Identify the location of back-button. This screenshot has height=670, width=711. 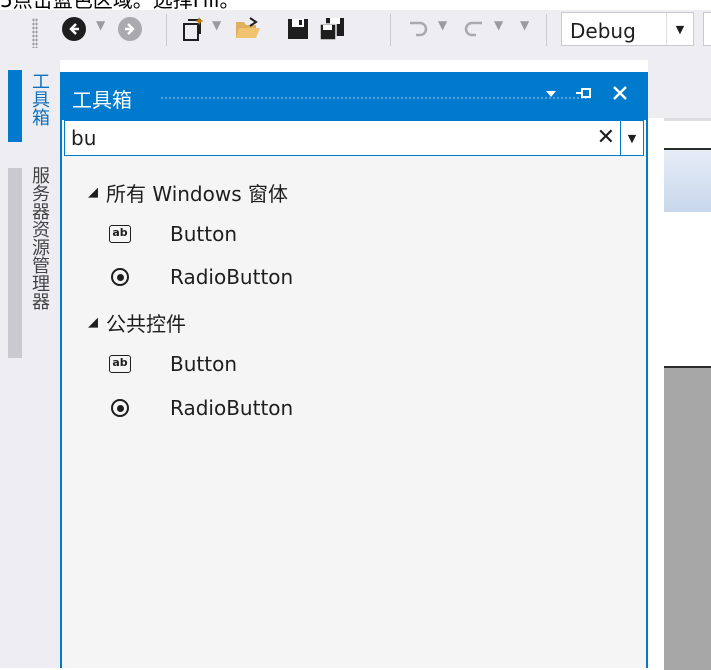
(74, 29).